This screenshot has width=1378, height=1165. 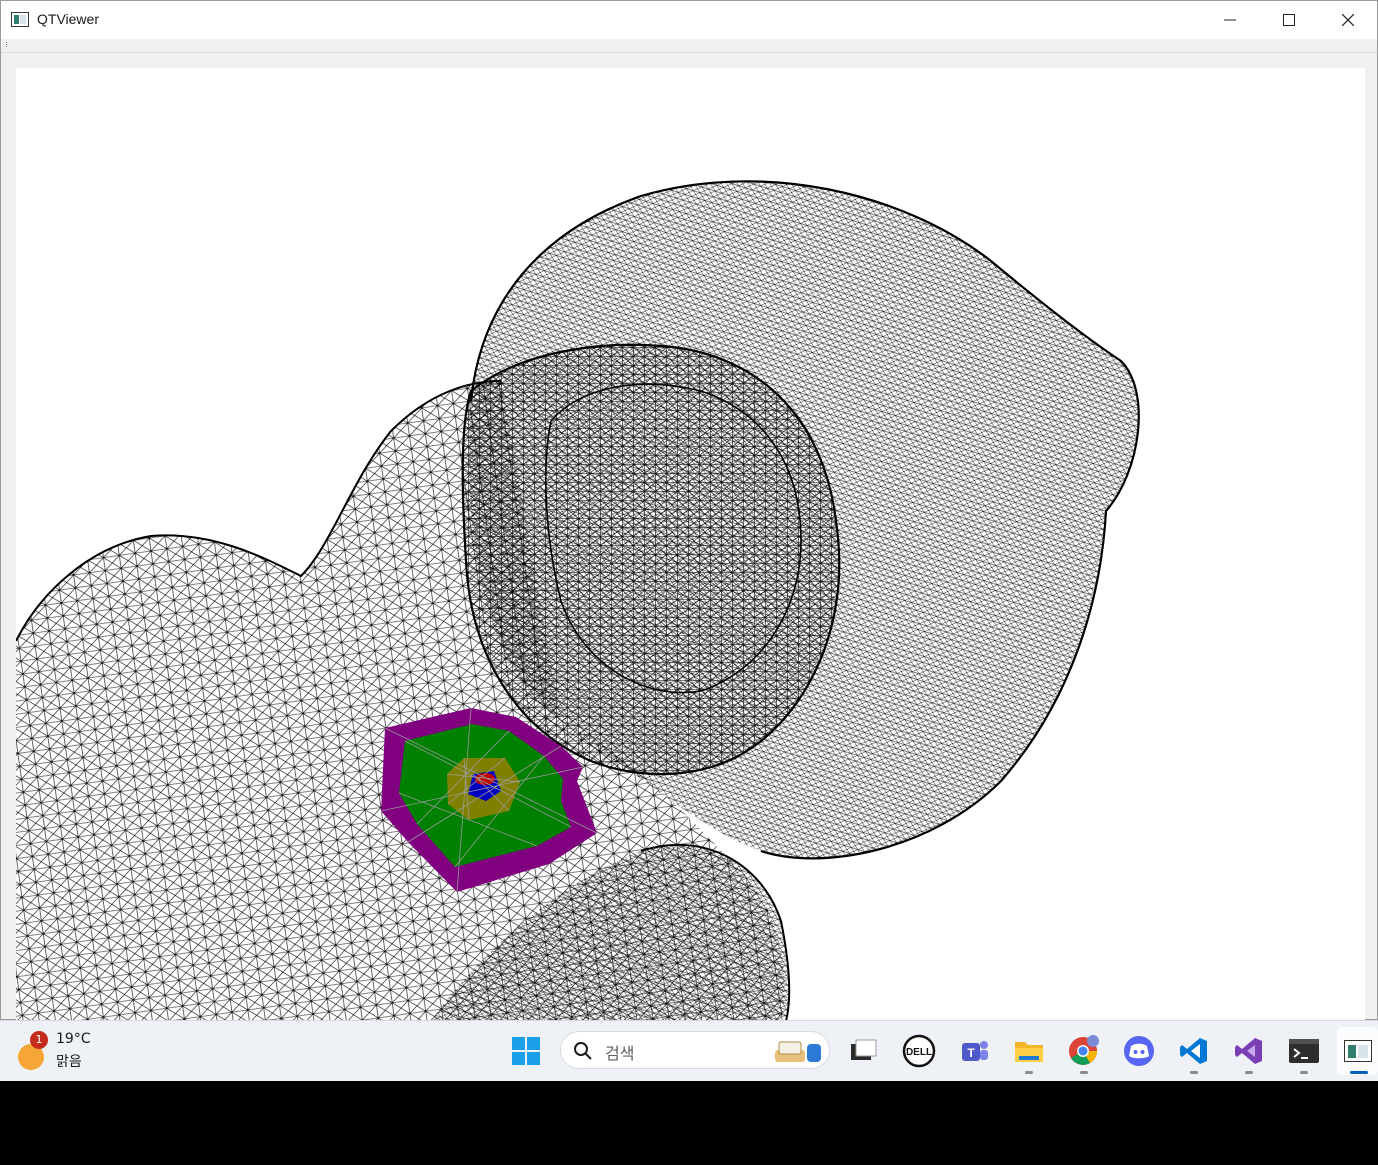 What do you see at coordinates (1249, 1051) in the screenshot?
I see `visual-studio-icon` at bounding box center [1249, 1051].